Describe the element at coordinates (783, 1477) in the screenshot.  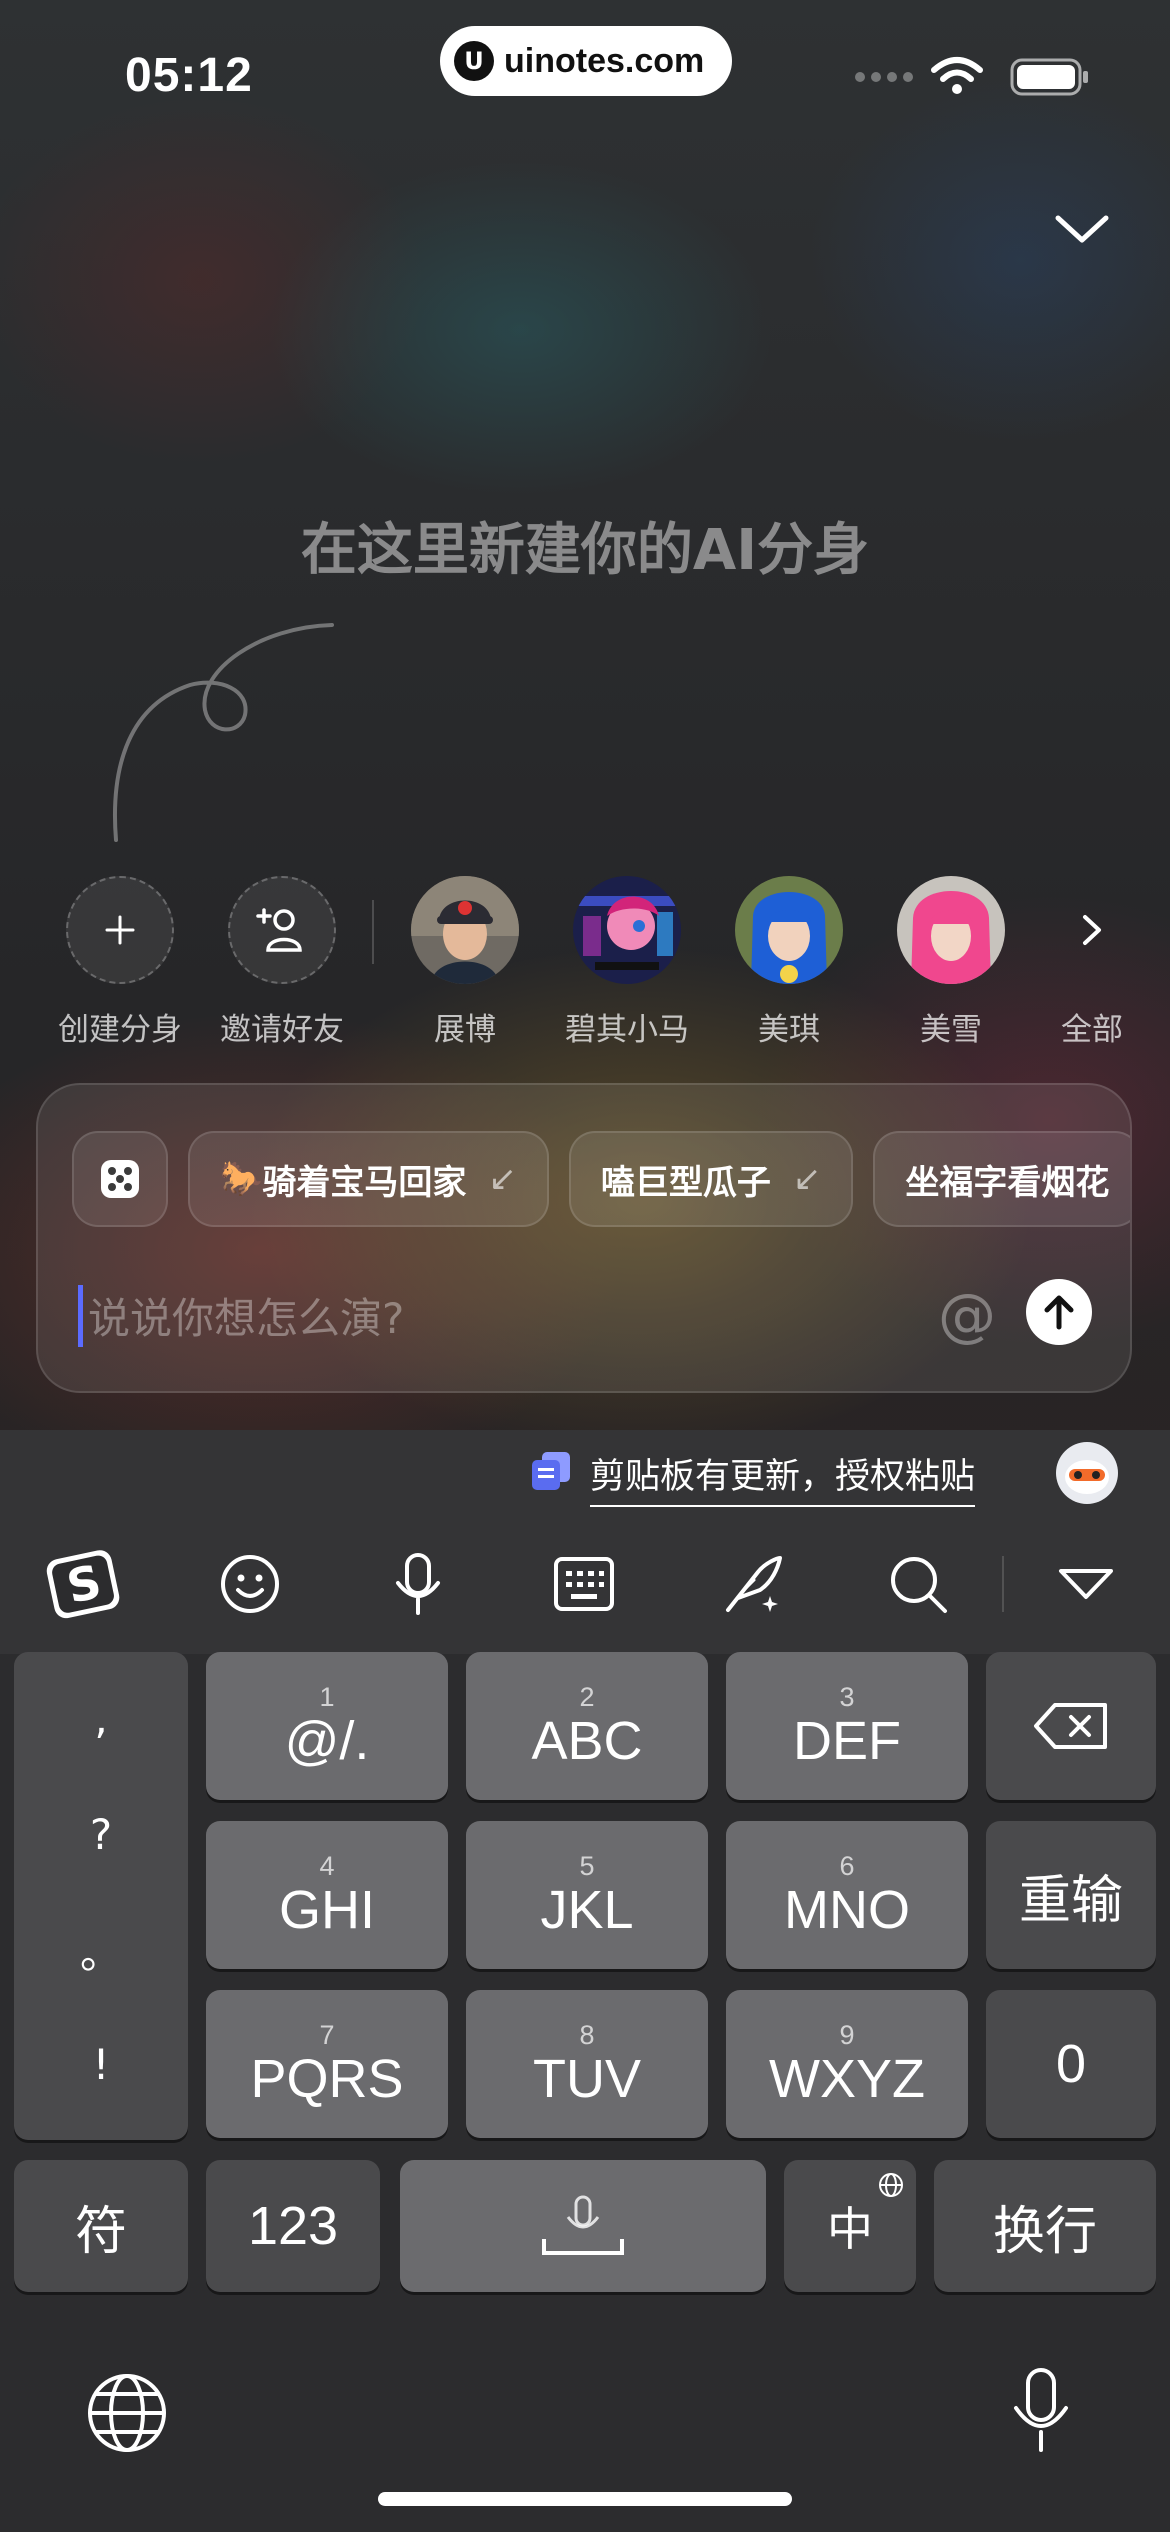
I see `clipboard-paste-link: 剪贴板有更新，授权粘贴` at that location.